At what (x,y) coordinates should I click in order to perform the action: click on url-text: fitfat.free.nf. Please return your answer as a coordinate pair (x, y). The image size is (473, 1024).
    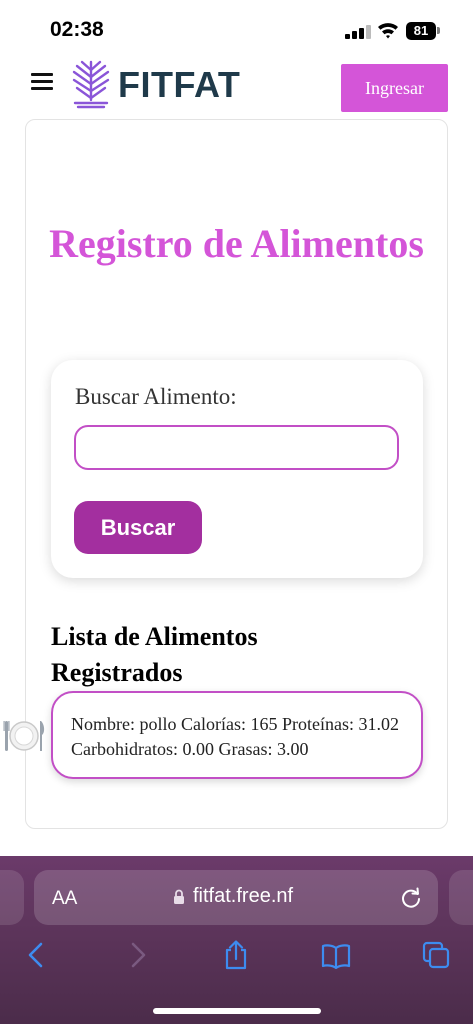
    Looking at the image, I should click on (243, 896).